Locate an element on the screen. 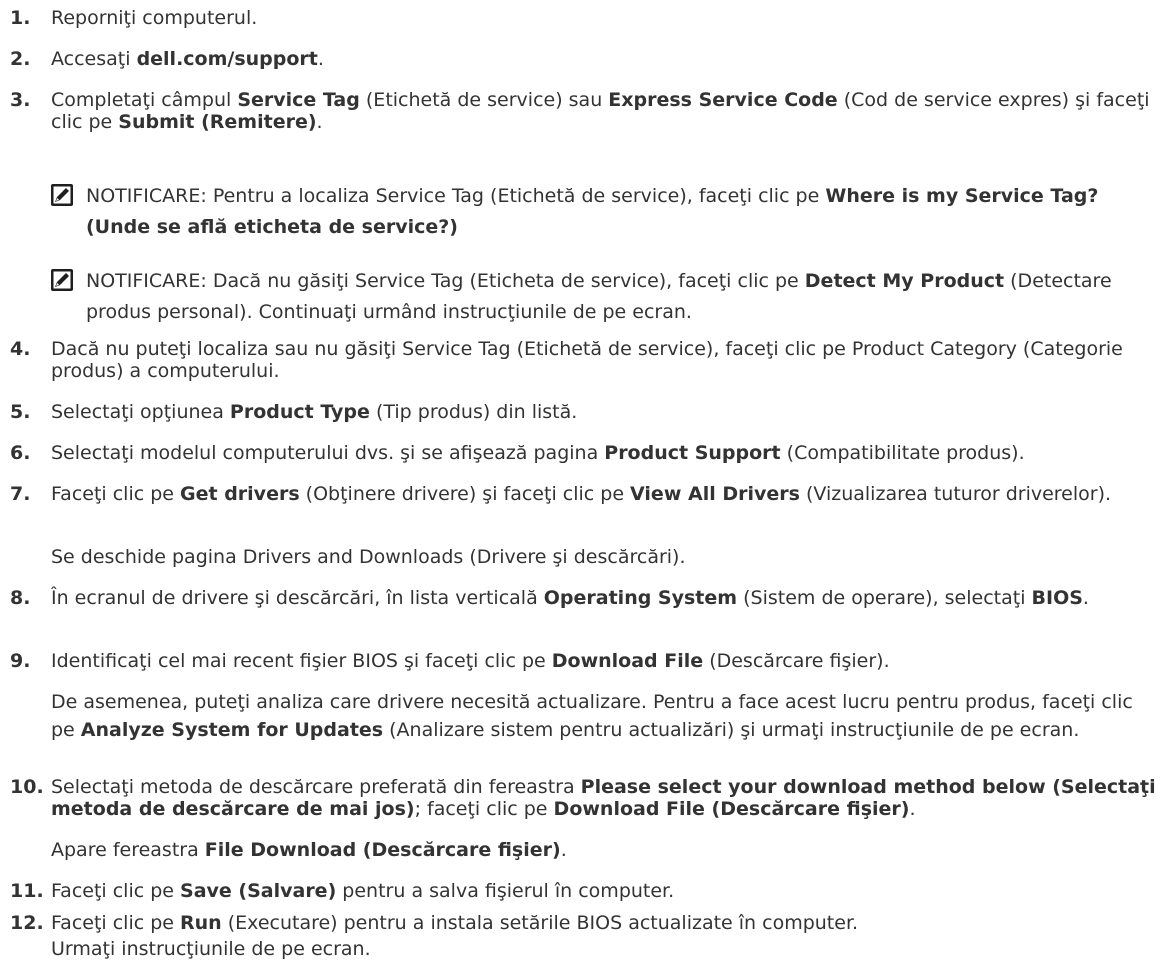  step-2: 2. Accesaţi dell.com/support. is located at coordinates (583, 59).